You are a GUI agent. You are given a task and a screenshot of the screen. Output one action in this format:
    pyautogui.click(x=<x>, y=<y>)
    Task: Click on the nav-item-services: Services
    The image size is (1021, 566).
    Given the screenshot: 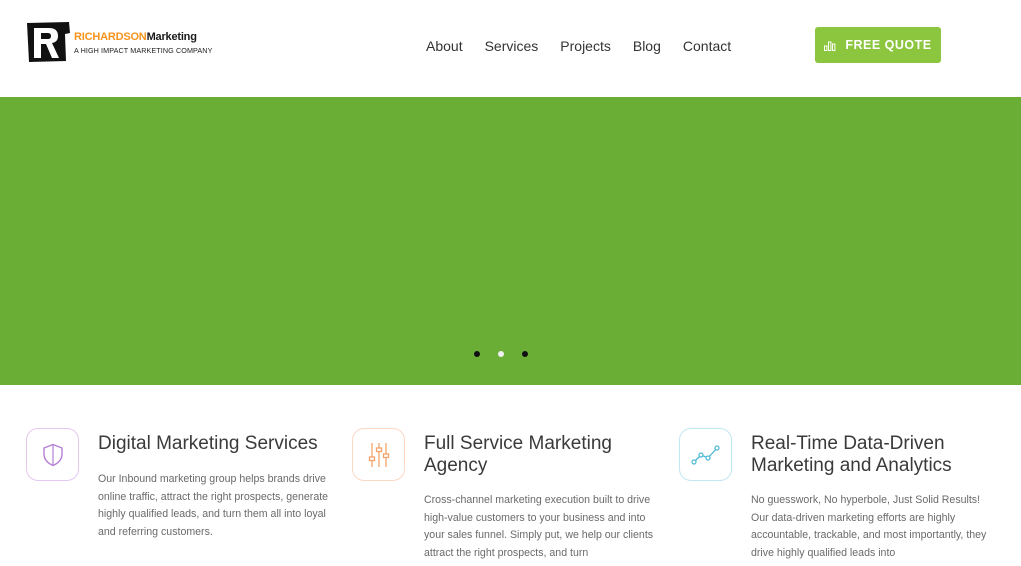 What is the action you would take?
    pyautogui.click(x=512, y=46)
    